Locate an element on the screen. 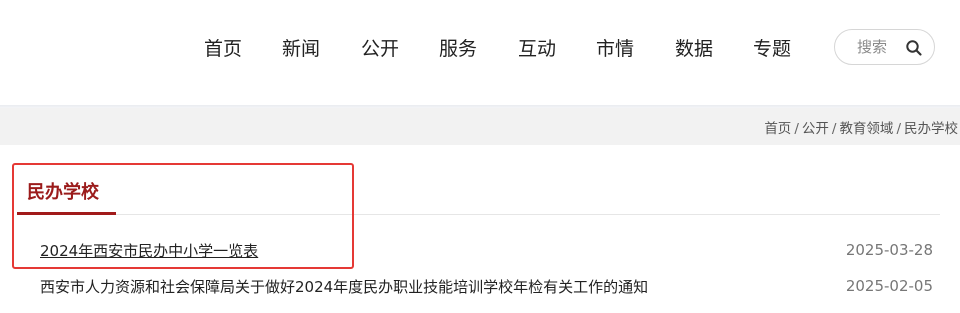  list-item-link: 2024年西安市民办中小学一览表 is located at coordinates (149, 250).